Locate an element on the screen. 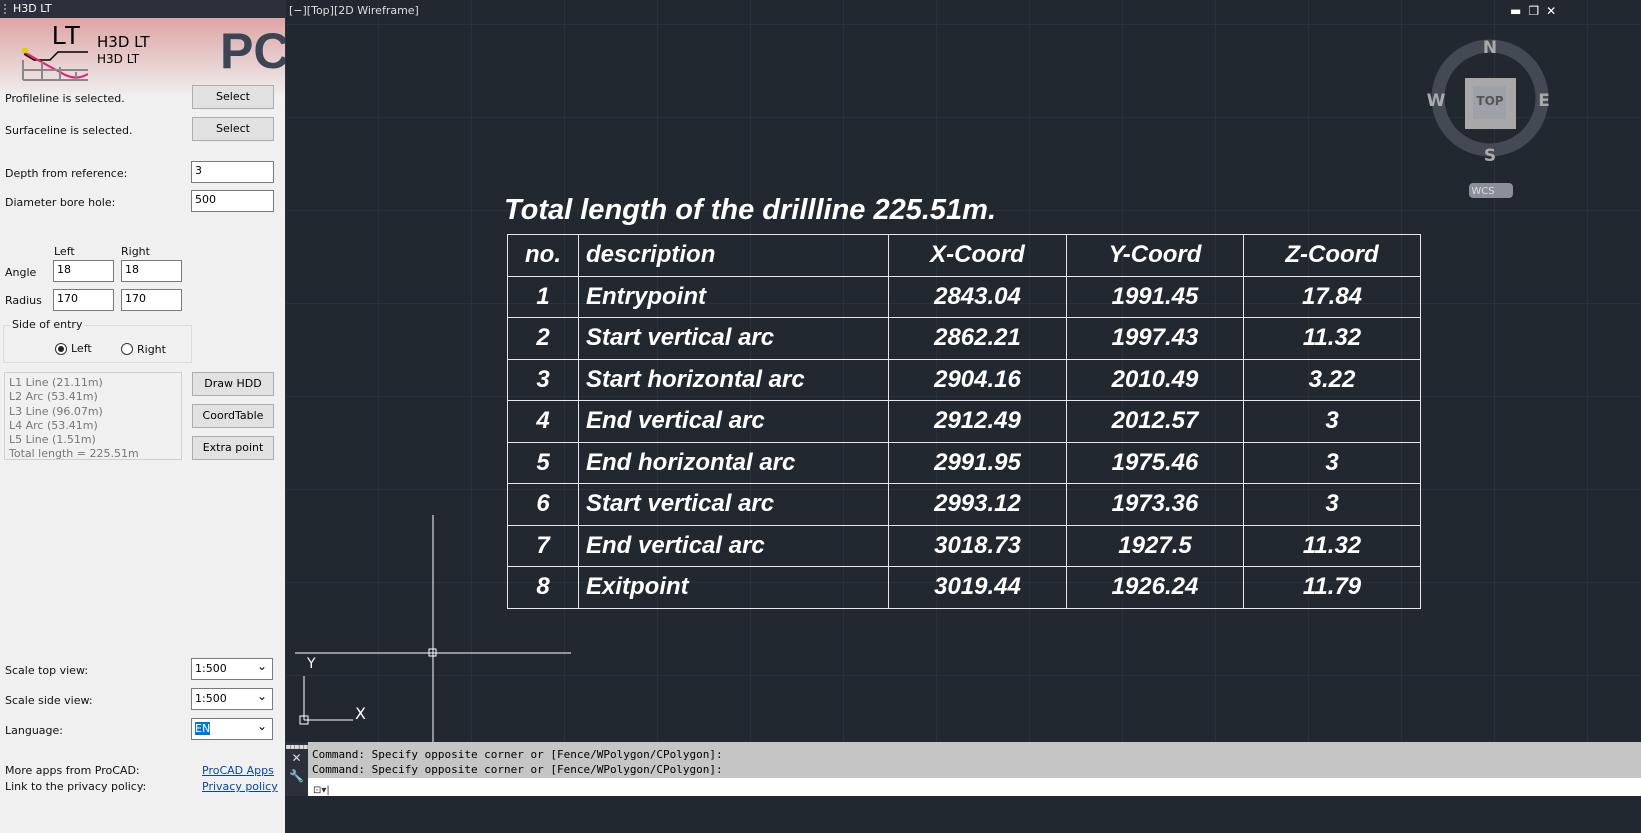  window-controls: ▬❐✕ is located at coordinates (1536, 11).